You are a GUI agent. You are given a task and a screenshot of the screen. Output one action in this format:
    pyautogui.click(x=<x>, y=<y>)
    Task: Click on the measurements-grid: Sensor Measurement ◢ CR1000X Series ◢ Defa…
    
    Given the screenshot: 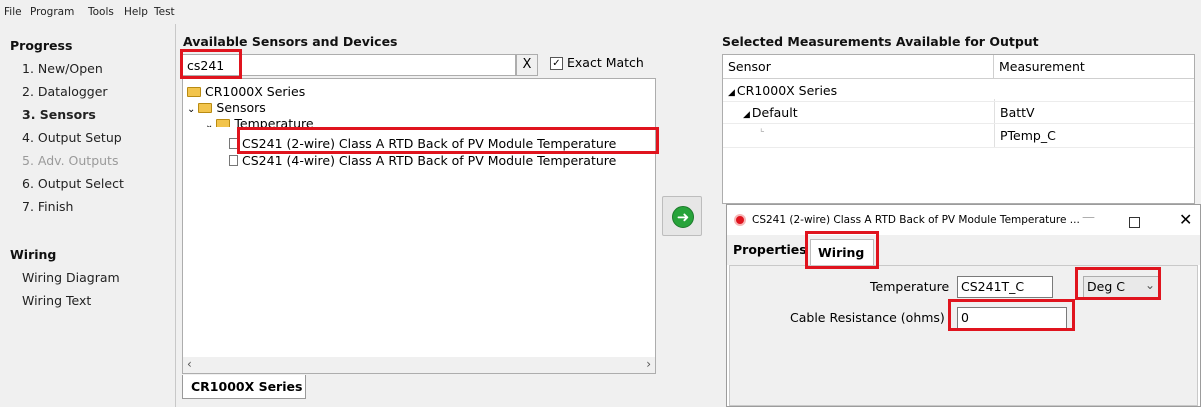 What is the action you would take?
    pyautogui.click(x=958, y=129)
    